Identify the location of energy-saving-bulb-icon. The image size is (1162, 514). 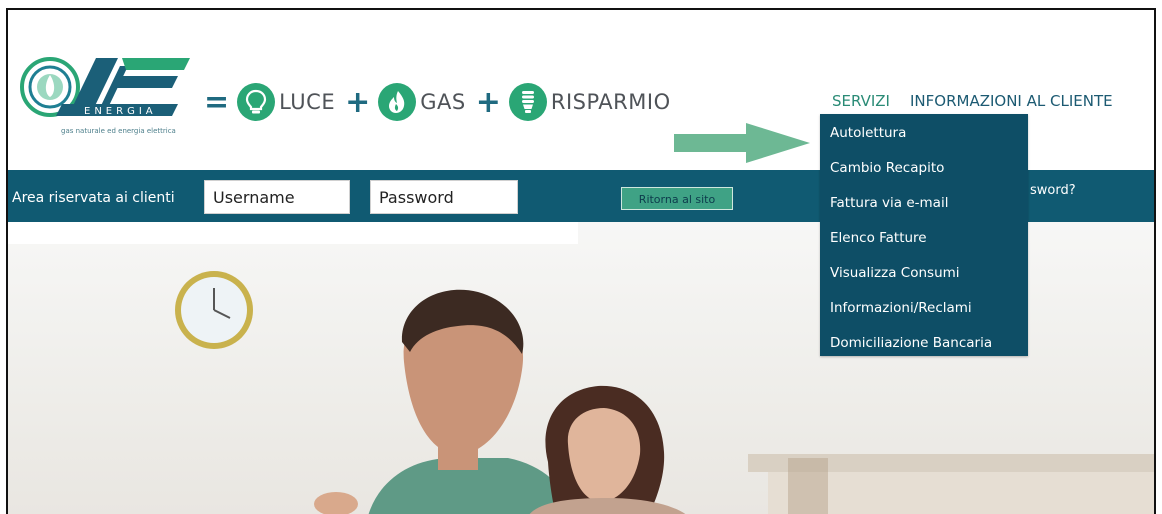
(527, 102).